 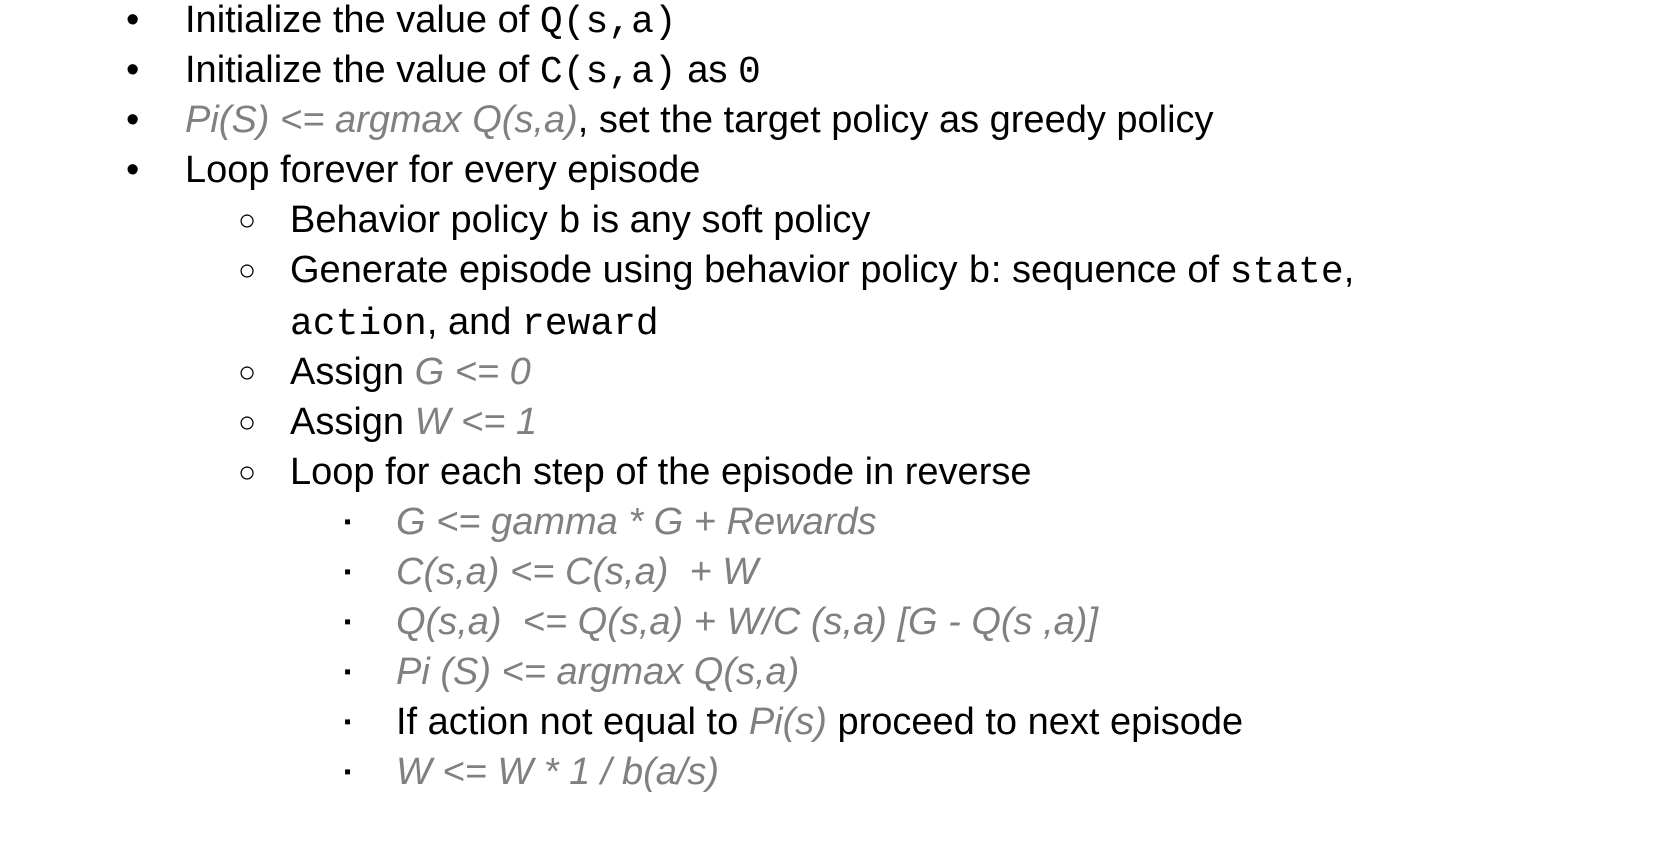 I want to click on math-expression: Pi (S) <= argmax Q(s,a), so click(x=598, y=672).